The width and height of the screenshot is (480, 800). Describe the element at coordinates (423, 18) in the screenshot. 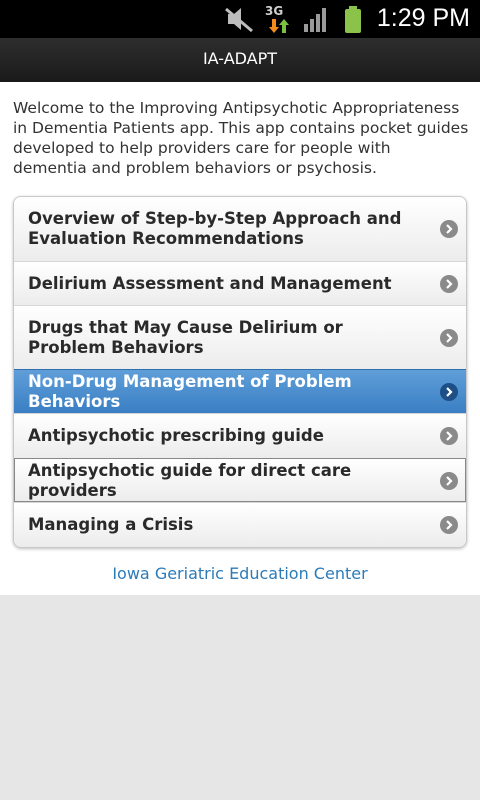

I see `status-time: 1:29 PM` at that location.